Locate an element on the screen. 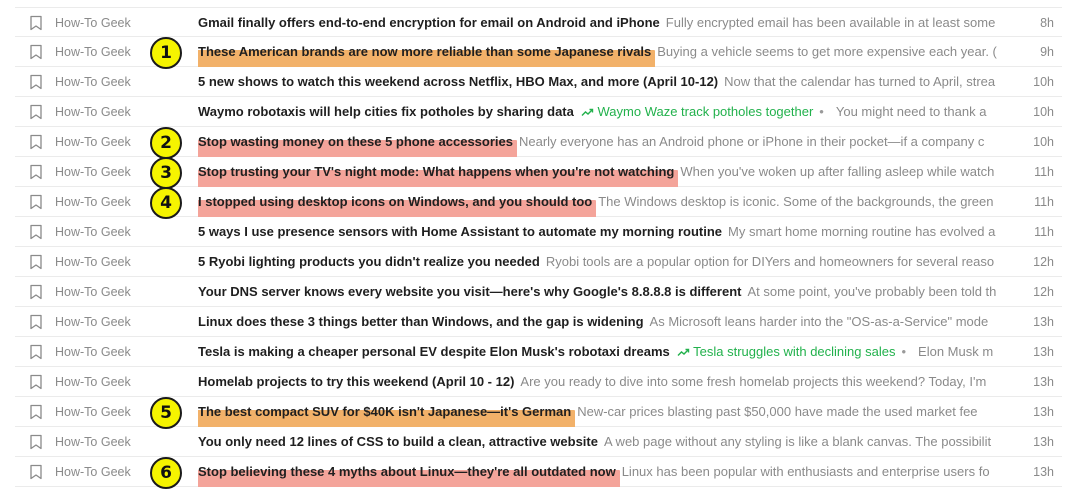 The width and height of the screenshot is (1077, 489). trend-tag: Waymo Waze track potholes together is located at coordinates (697, 111).